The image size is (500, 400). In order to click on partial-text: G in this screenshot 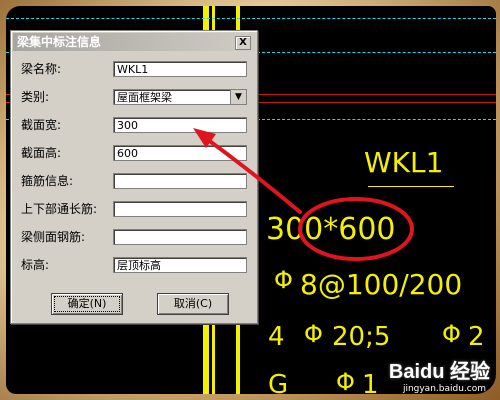, I will do `click(278, 382)`.